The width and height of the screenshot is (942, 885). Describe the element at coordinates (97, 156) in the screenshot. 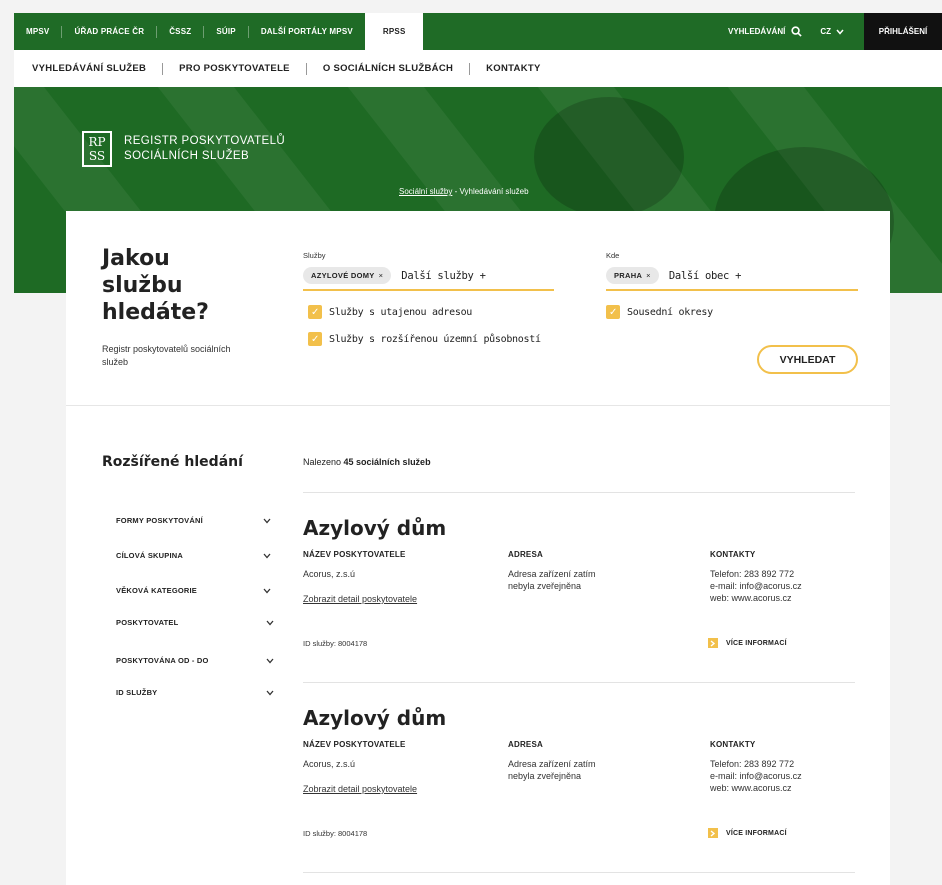

I see `logo-mark-bottom: SS` at that location.